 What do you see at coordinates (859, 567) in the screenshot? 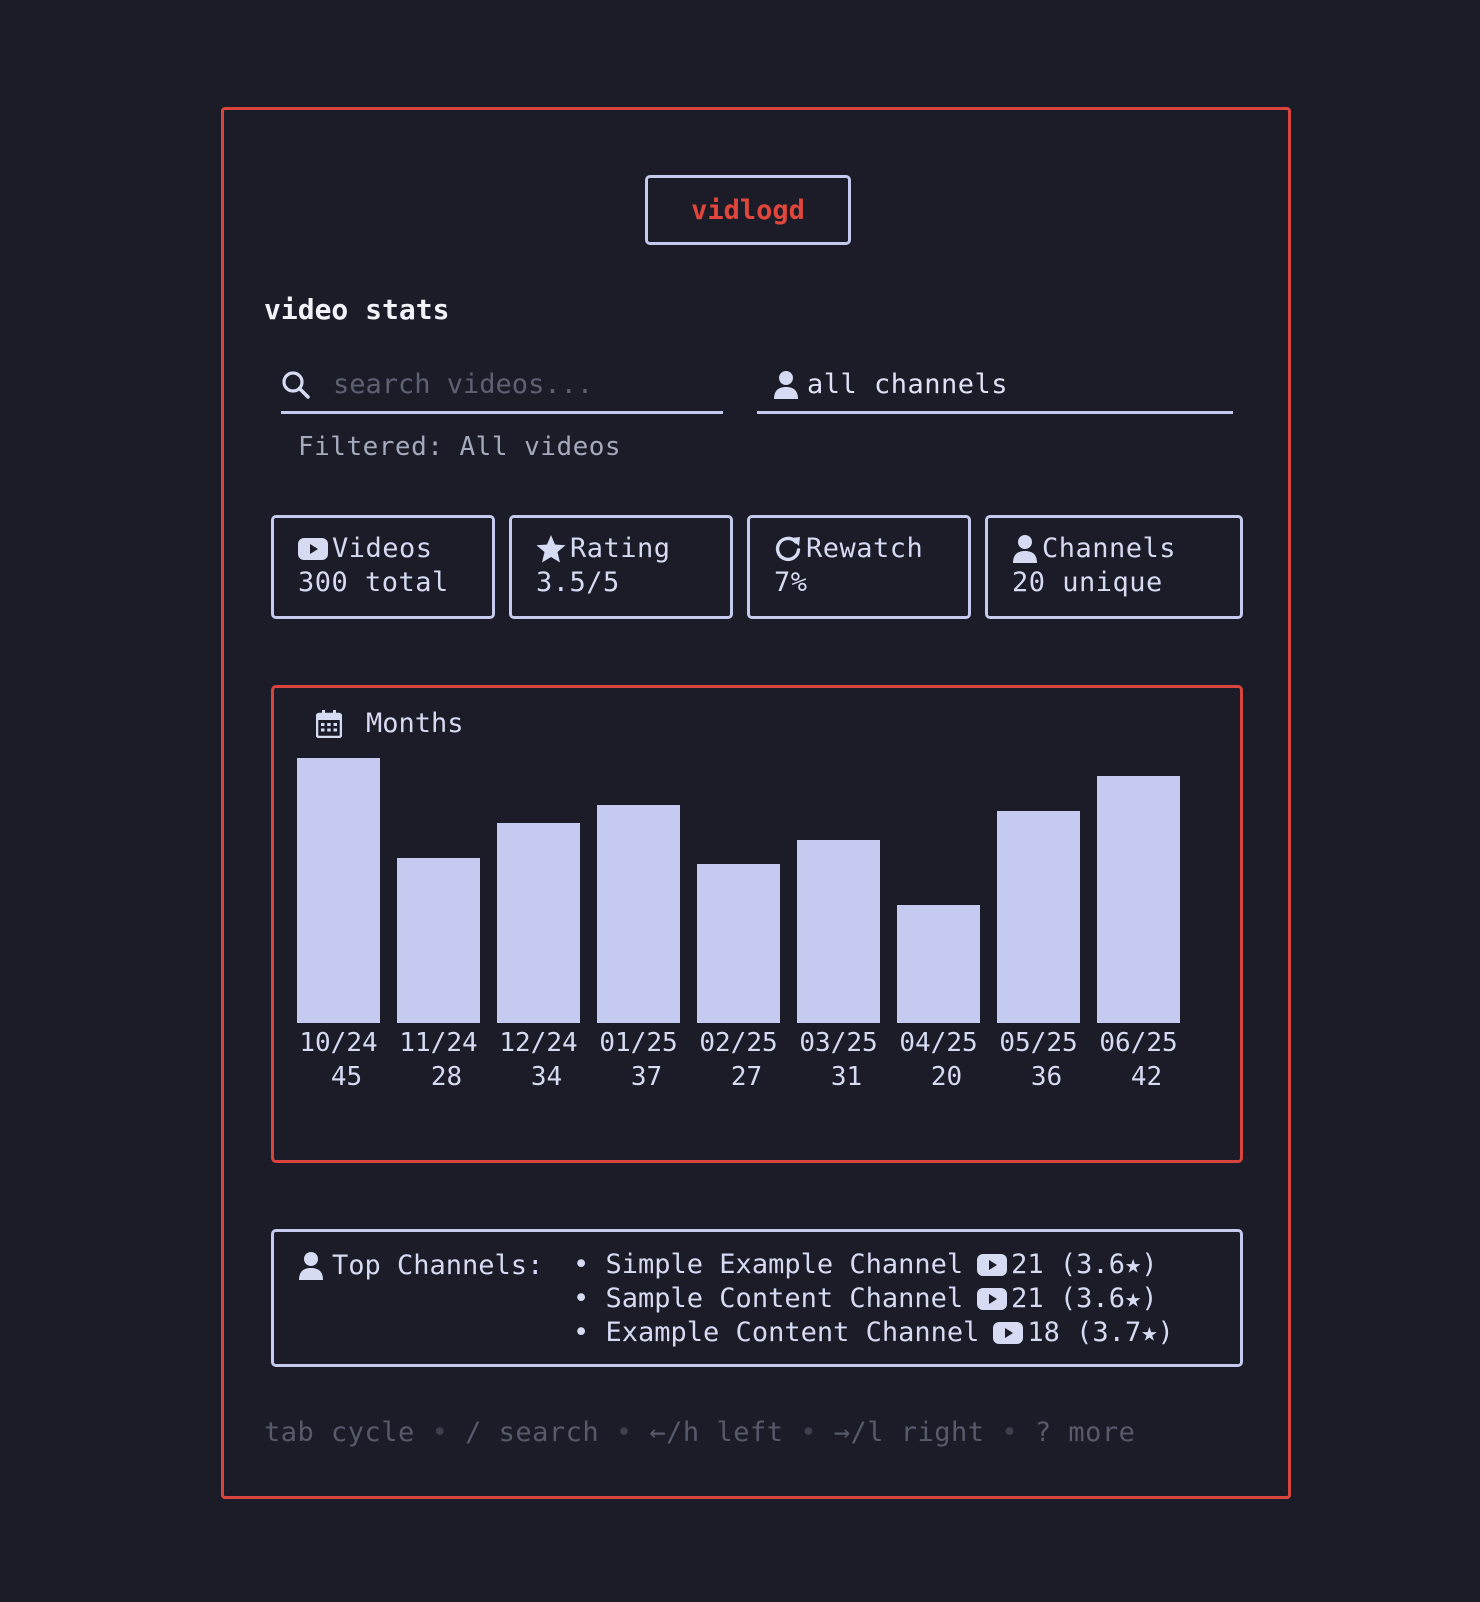
I see `stat-card-rewatch: Rewatch 7%` at bounding box center [859, 567].